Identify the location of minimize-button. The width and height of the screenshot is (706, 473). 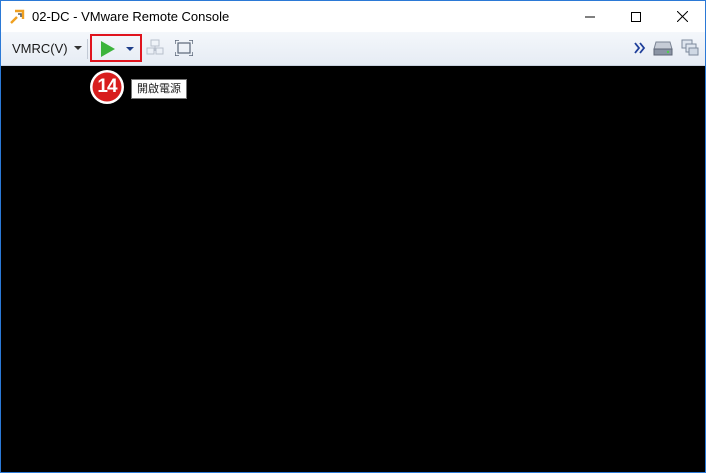
(590, 16).